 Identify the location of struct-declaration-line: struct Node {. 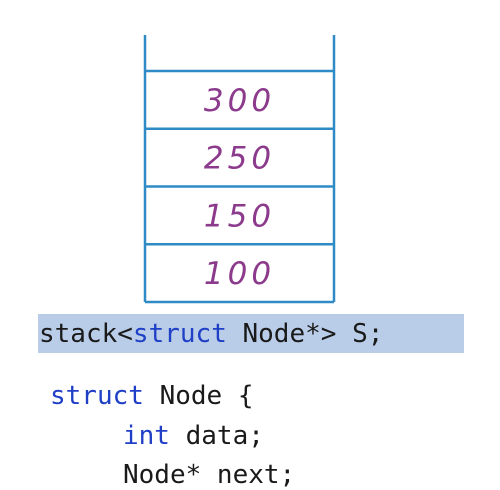
(152, 396).